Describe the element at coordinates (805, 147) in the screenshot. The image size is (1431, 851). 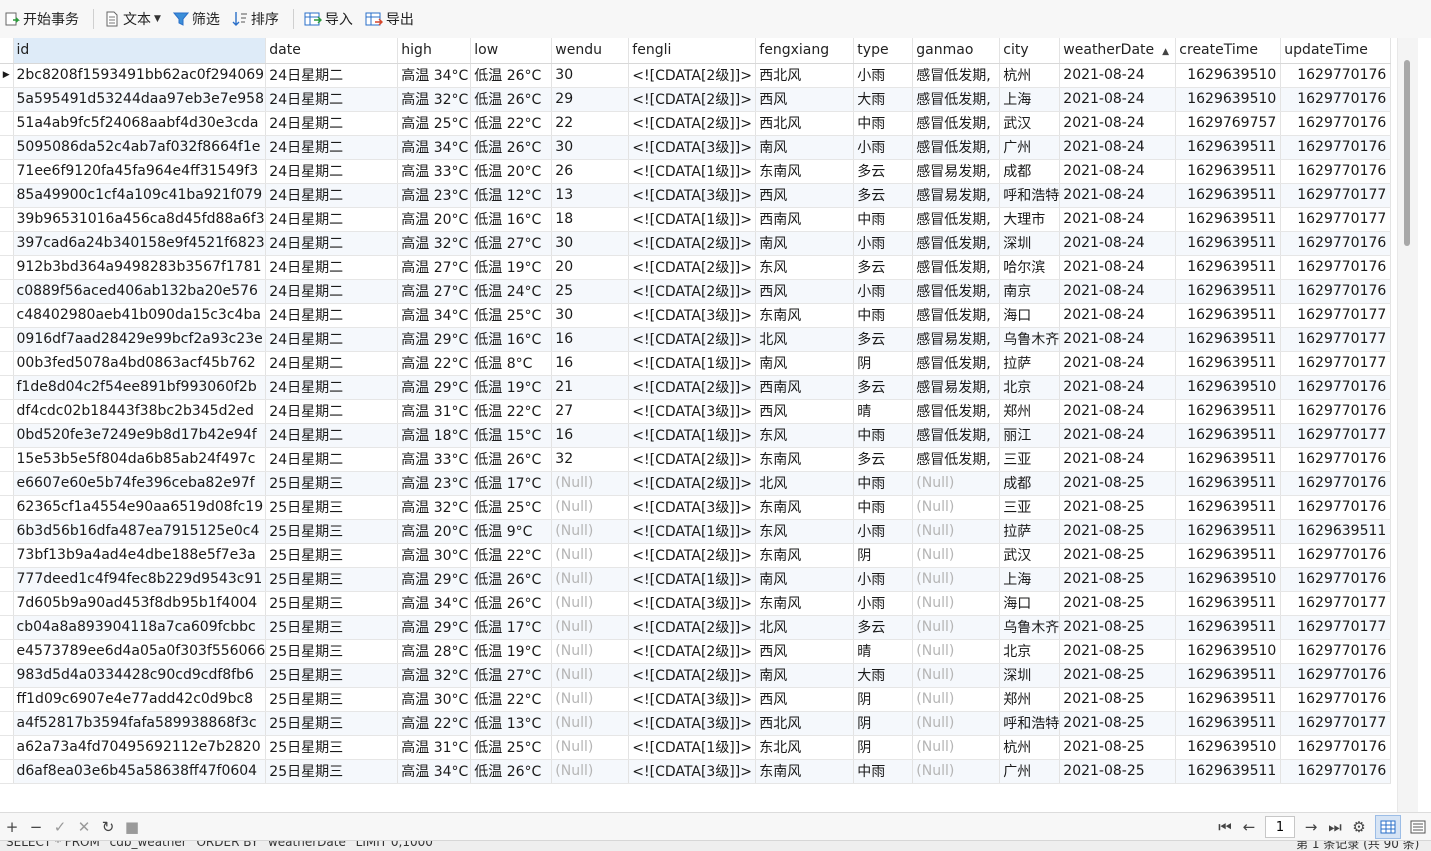
I see `cell-fengxiang: 南风` at that location.